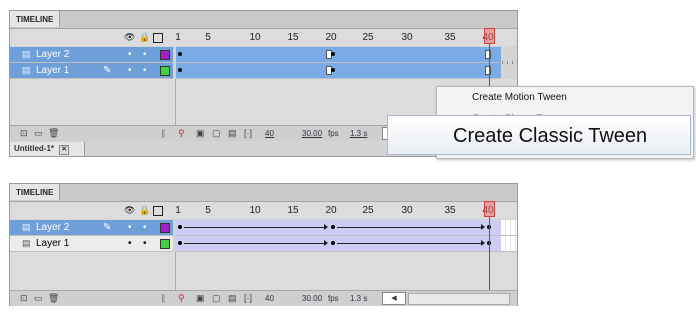  Describe the element at coordinates (91, 55) in the screenshot. I see `layer-row-layer-2: ▤ Layer 2 • •` at that location.